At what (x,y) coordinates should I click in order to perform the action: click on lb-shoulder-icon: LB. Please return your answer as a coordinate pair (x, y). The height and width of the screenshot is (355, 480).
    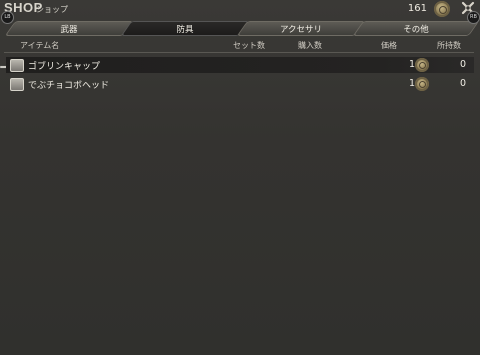
    Looking at the image, I should click on (7, 17).